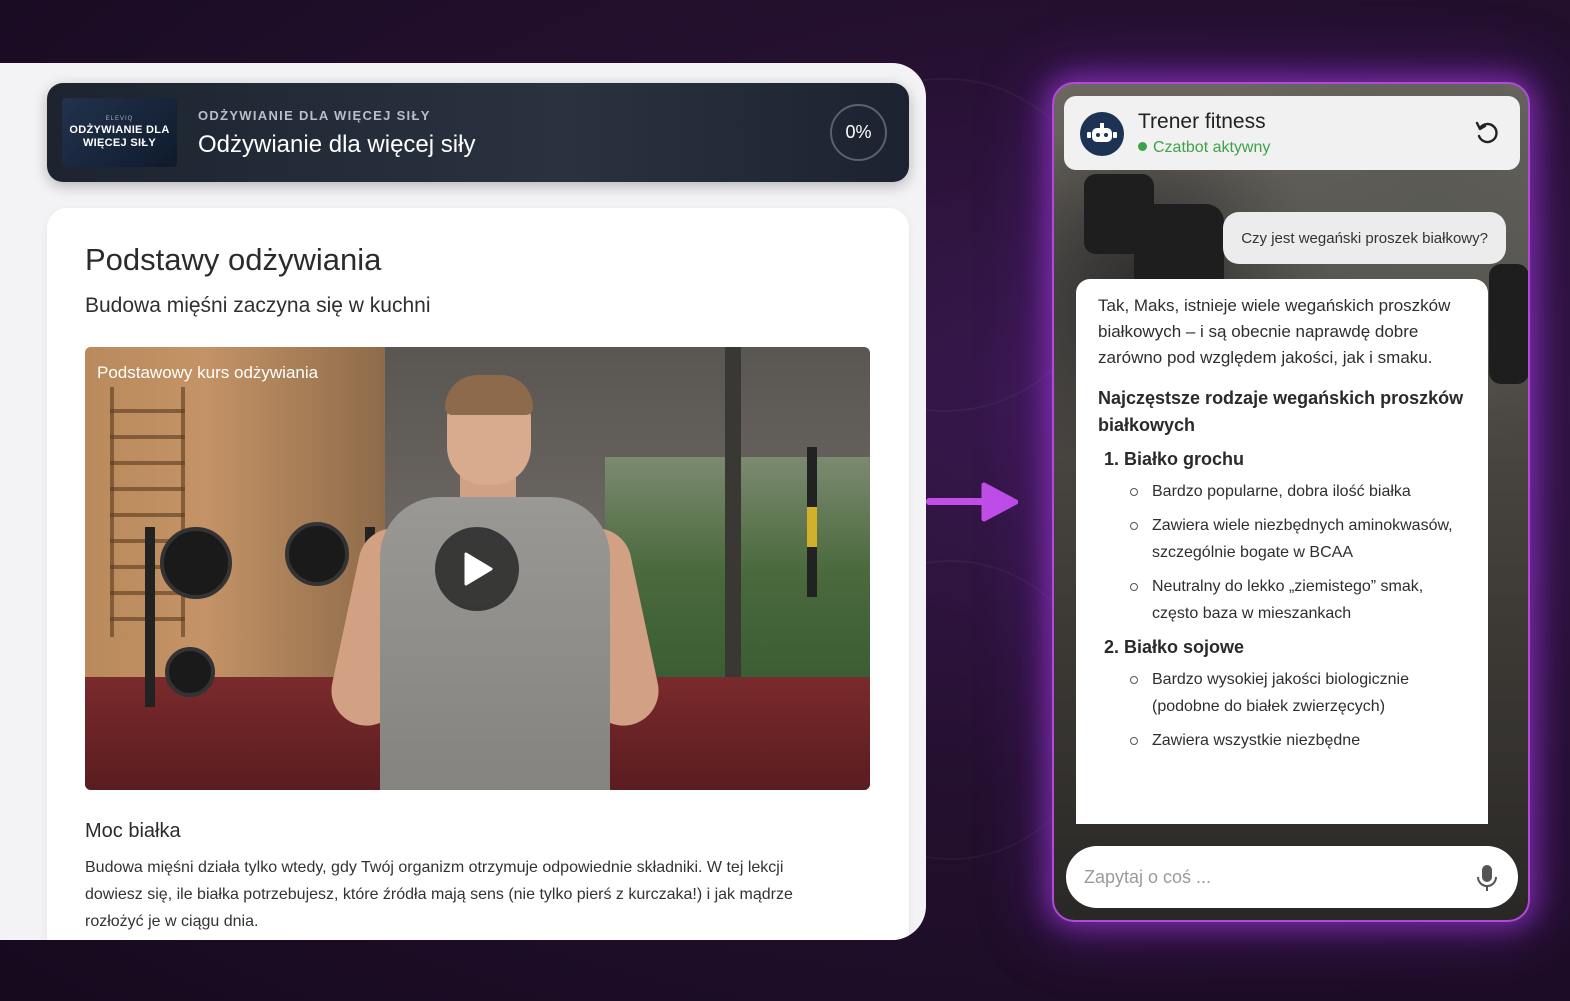 The image size is (1570, 1001). I want to click on thumbnail-logo: ELEVIQ, so click(119, 118).